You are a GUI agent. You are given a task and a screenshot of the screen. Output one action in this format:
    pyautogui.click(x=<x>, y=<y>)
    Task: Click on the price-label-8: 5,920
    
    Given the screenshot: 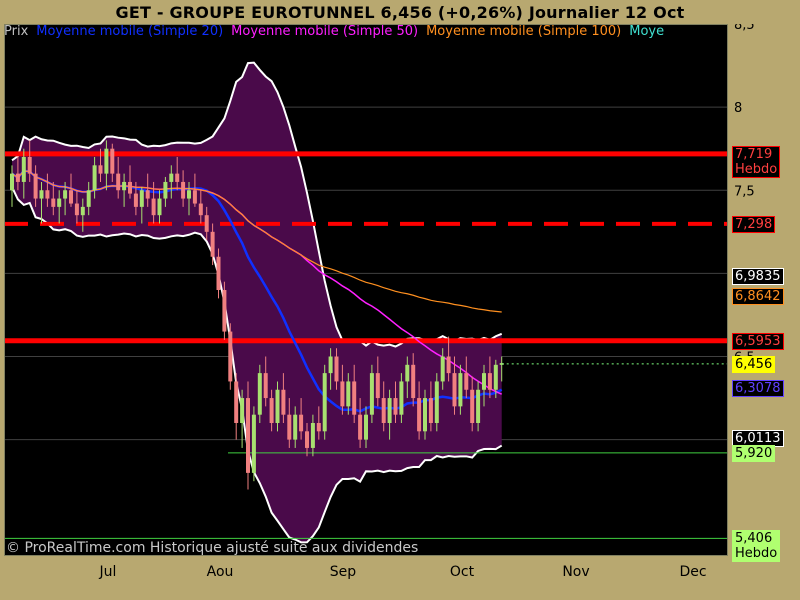 What is the action you would take?
    pyautogui.click(x=754, y=453)
    